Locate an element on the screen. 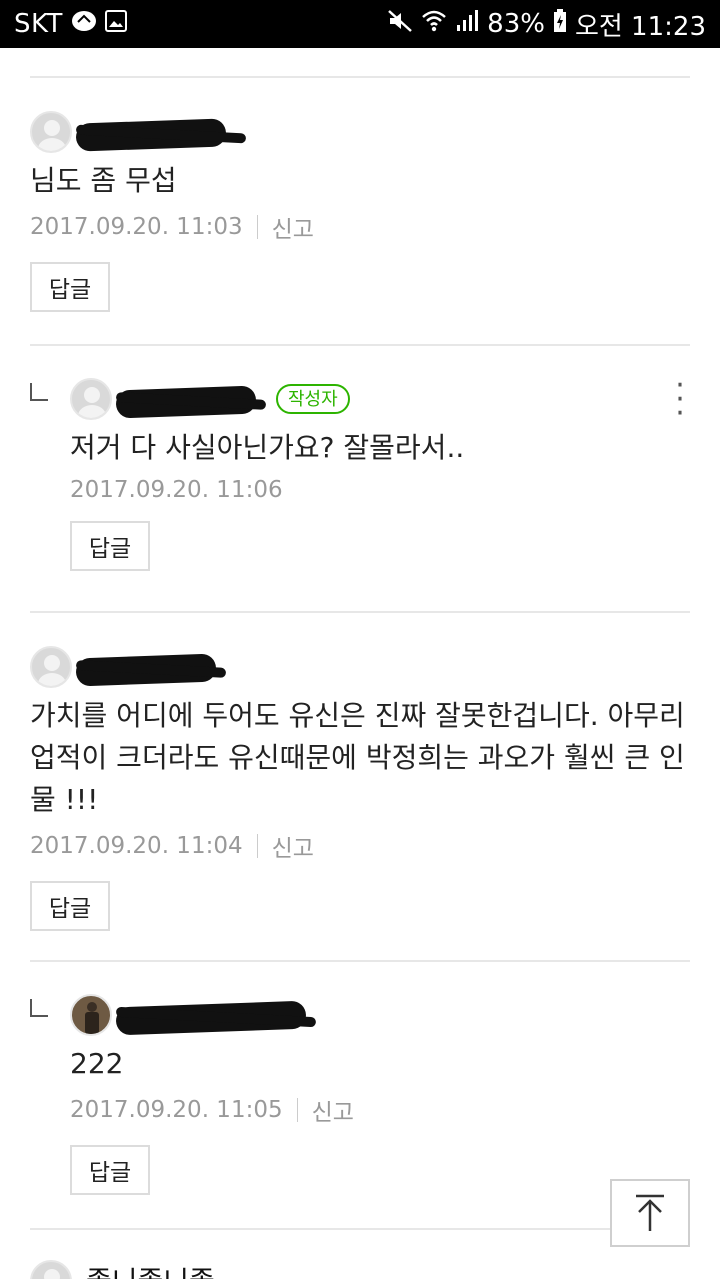 Image resolution: width=720 pixels, height=1279 pixels. more-options-icon: · · · is located at coordinates (680, 400).